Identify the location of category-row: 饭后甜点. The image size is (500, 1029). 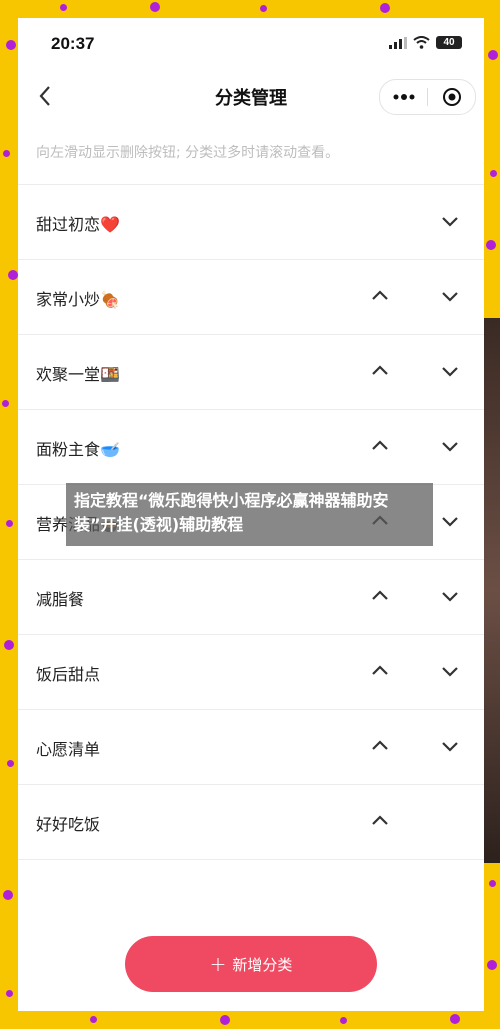
(251, 671).